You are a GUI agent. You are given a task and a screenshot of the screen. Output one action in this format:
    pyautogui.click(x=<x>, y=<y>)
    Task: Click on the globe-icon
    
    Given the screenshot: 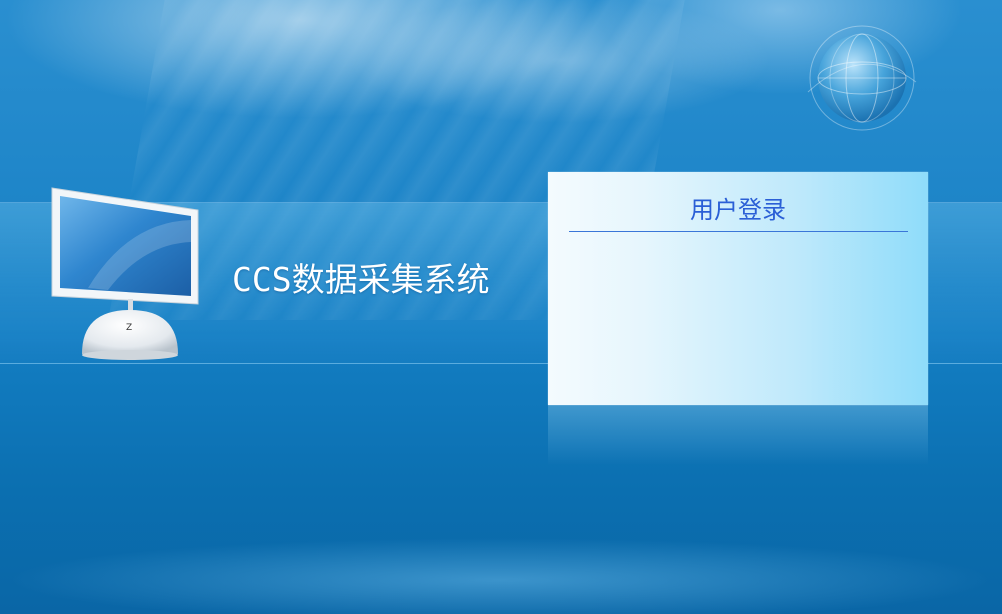 What is the action you would take?
    pyautogui.click(x=862, y=78)
    